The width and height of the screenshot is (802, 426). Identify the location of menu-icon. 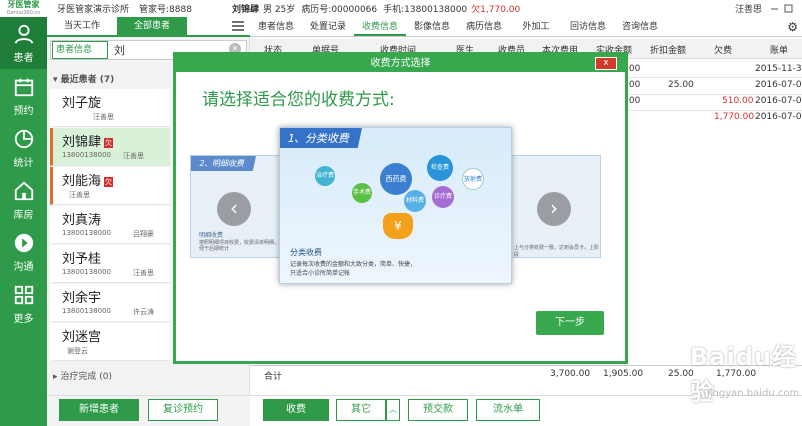
(238, 26).